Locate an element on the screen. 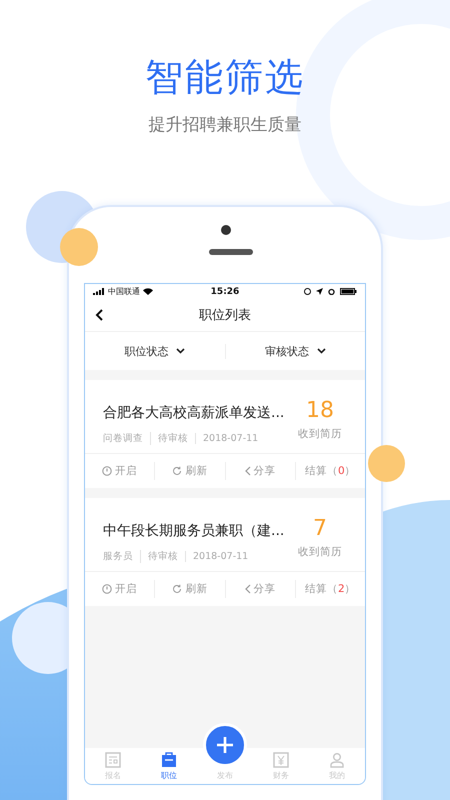  plus-icon is located at coordinates (225, 745).